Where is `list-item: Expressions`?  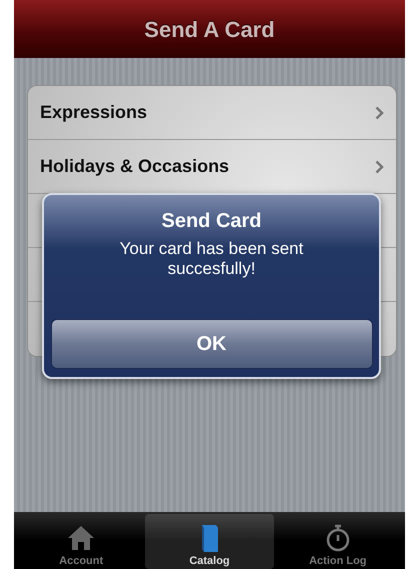 list-item: Expressions is located at coordinates (212, 113).